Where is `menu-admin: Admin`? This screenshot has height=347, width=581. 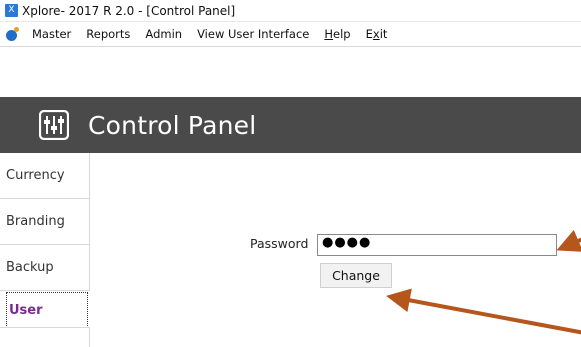
menu-admin: Admin is located at coordinates (163, 34).